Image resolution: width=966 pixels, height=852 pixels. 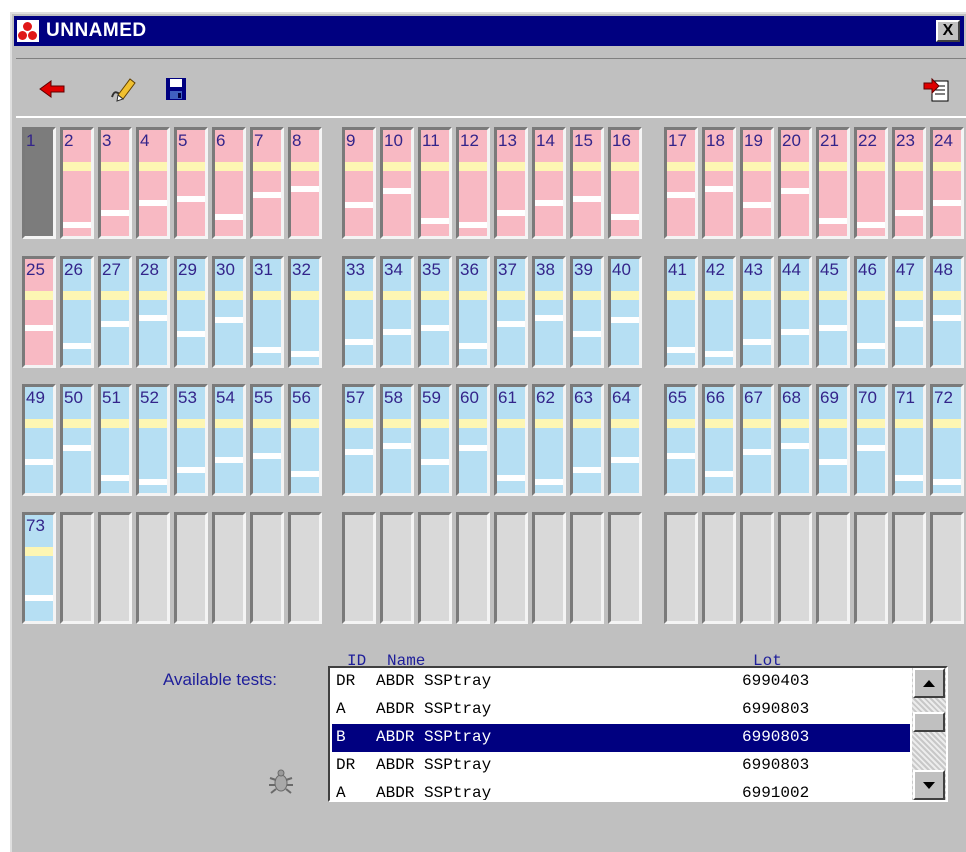 I want to click on slot-10: 10, so click(x=397, y=183).